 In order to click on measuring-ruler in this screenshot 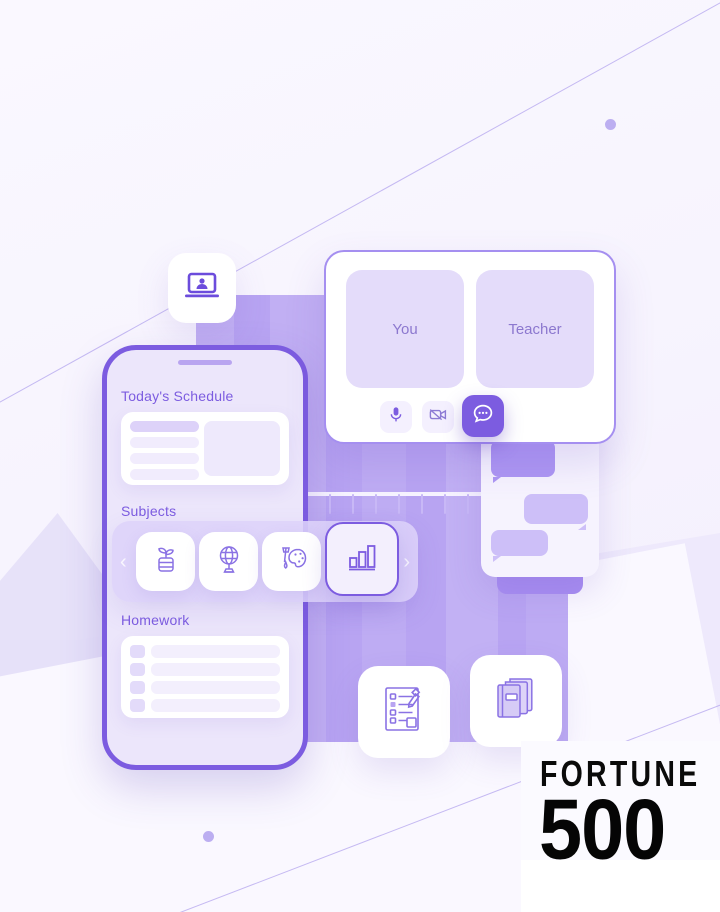, I will do `click(398, 506)`.